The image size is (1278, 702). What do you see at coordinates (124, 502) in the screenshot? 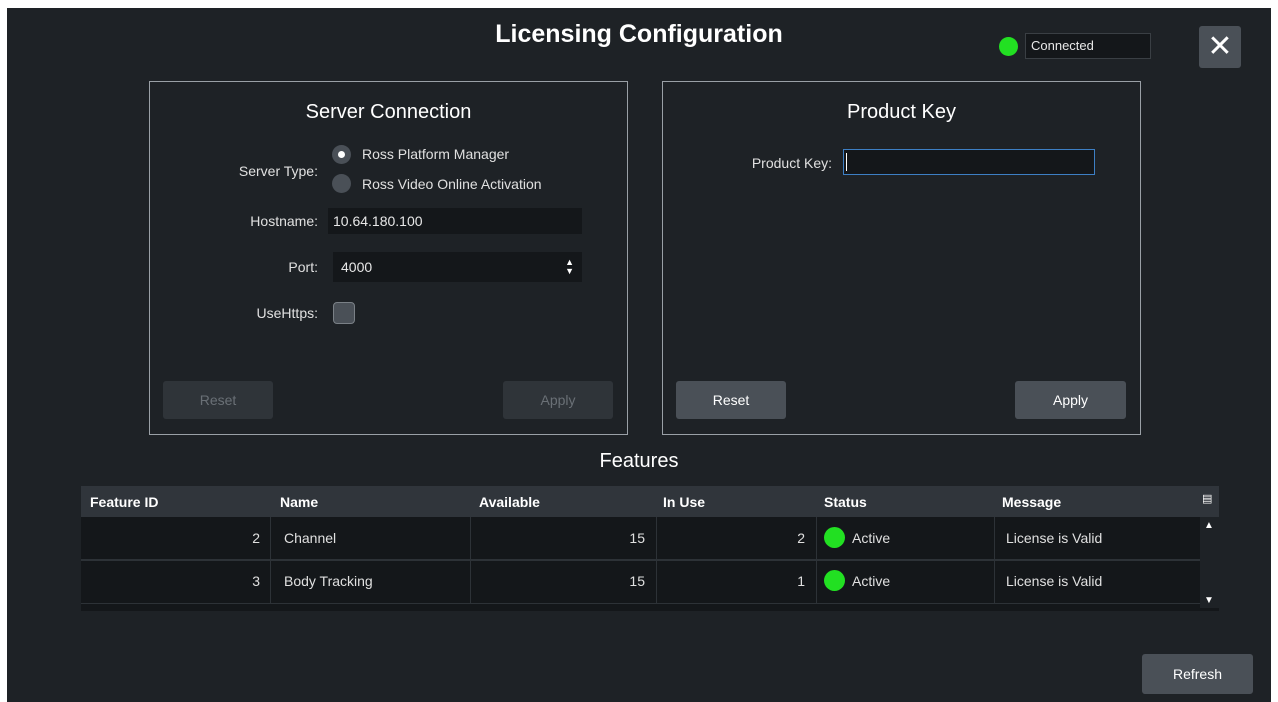
I see `column-header-feature-id: Feature ID` at bounding box center [124, 502].